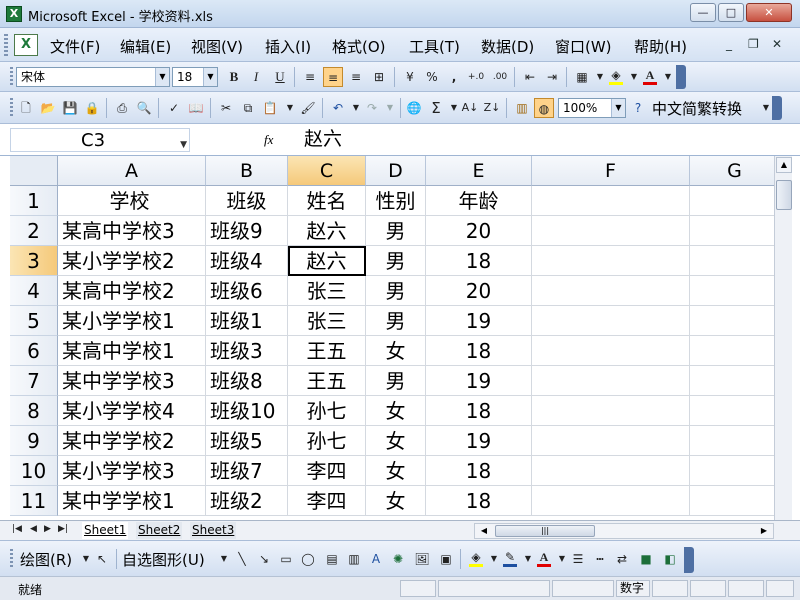  I want to click on research-icon: 📖, so click(196, 108).